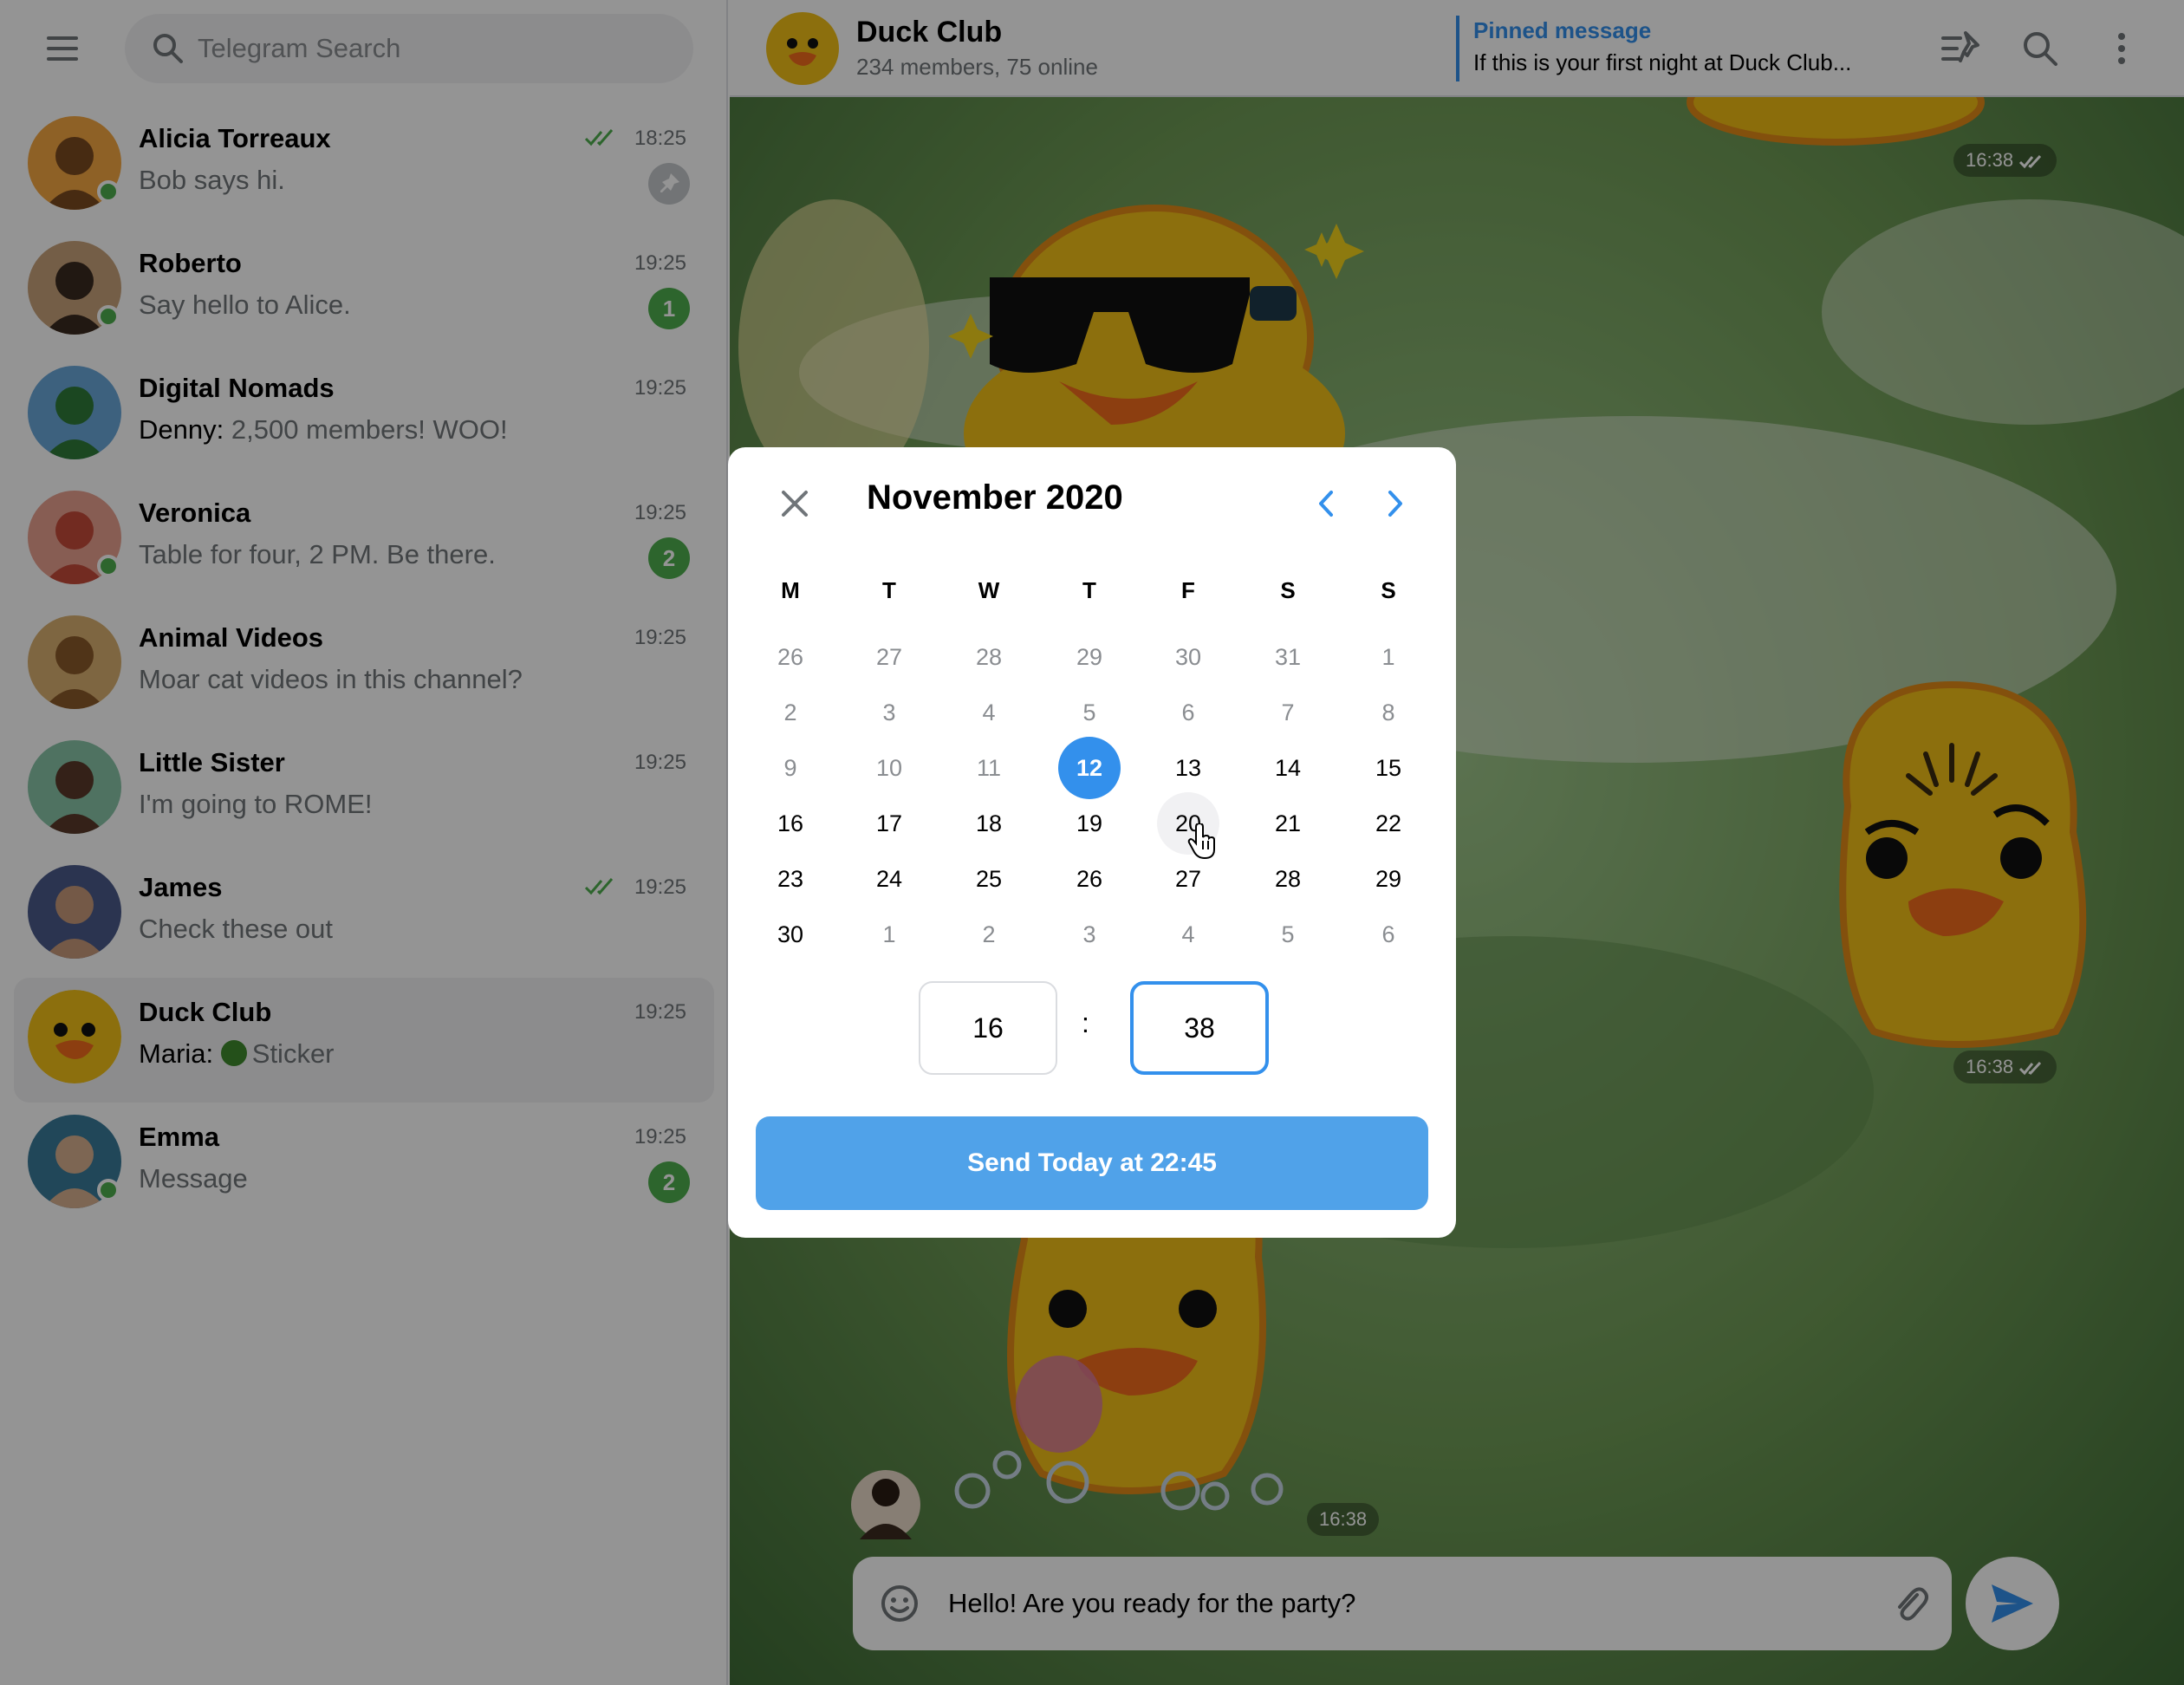 Image resolution: width=2184 pixels, height=1685 pixels. I want to click on calendar-day: 13, so click(1188, 768).